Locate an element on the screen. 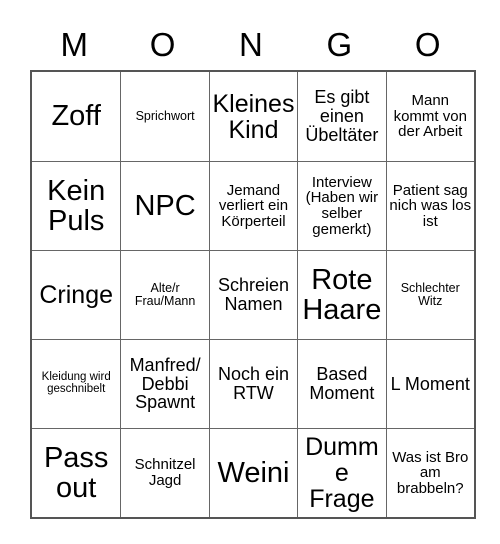 The height and width of the screenshot is (544, 500). bingo-cell-label: Was ist Bro am brabbeln? is located at coordinates (430, 472).